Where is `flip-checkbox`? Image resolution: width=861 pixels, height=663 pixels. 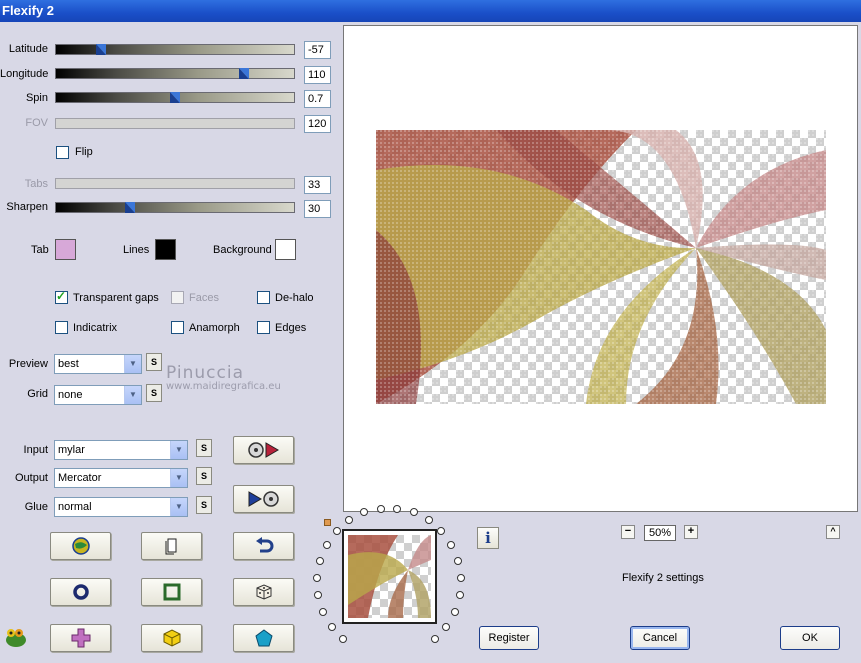 flip-checkbox is located at coordinates (62, 152).